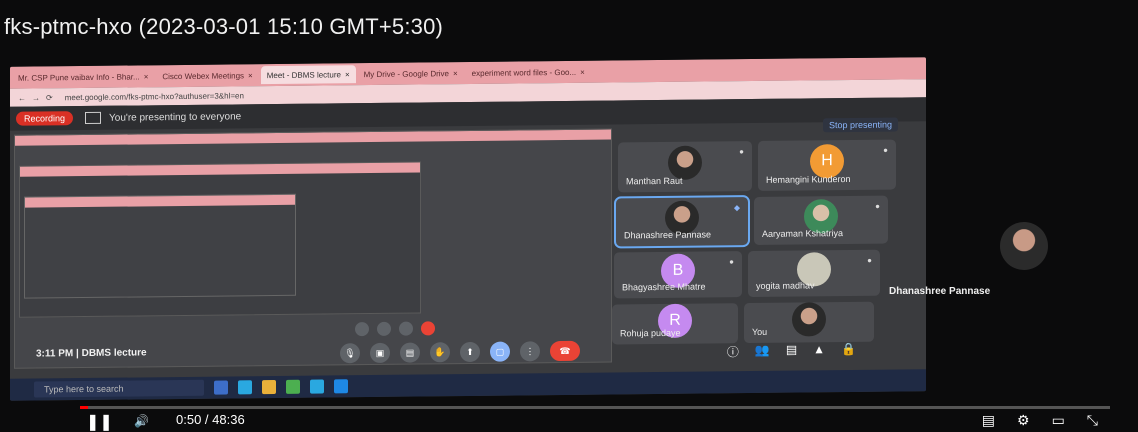 The height and width of the screenshot is (432, 1138). Describe the element at coordinates (224, 26) in the screenshot. I see `video-title: fks-ptmc-hxo (2023-03-01 15:10 GMT+5:30)` at that location.